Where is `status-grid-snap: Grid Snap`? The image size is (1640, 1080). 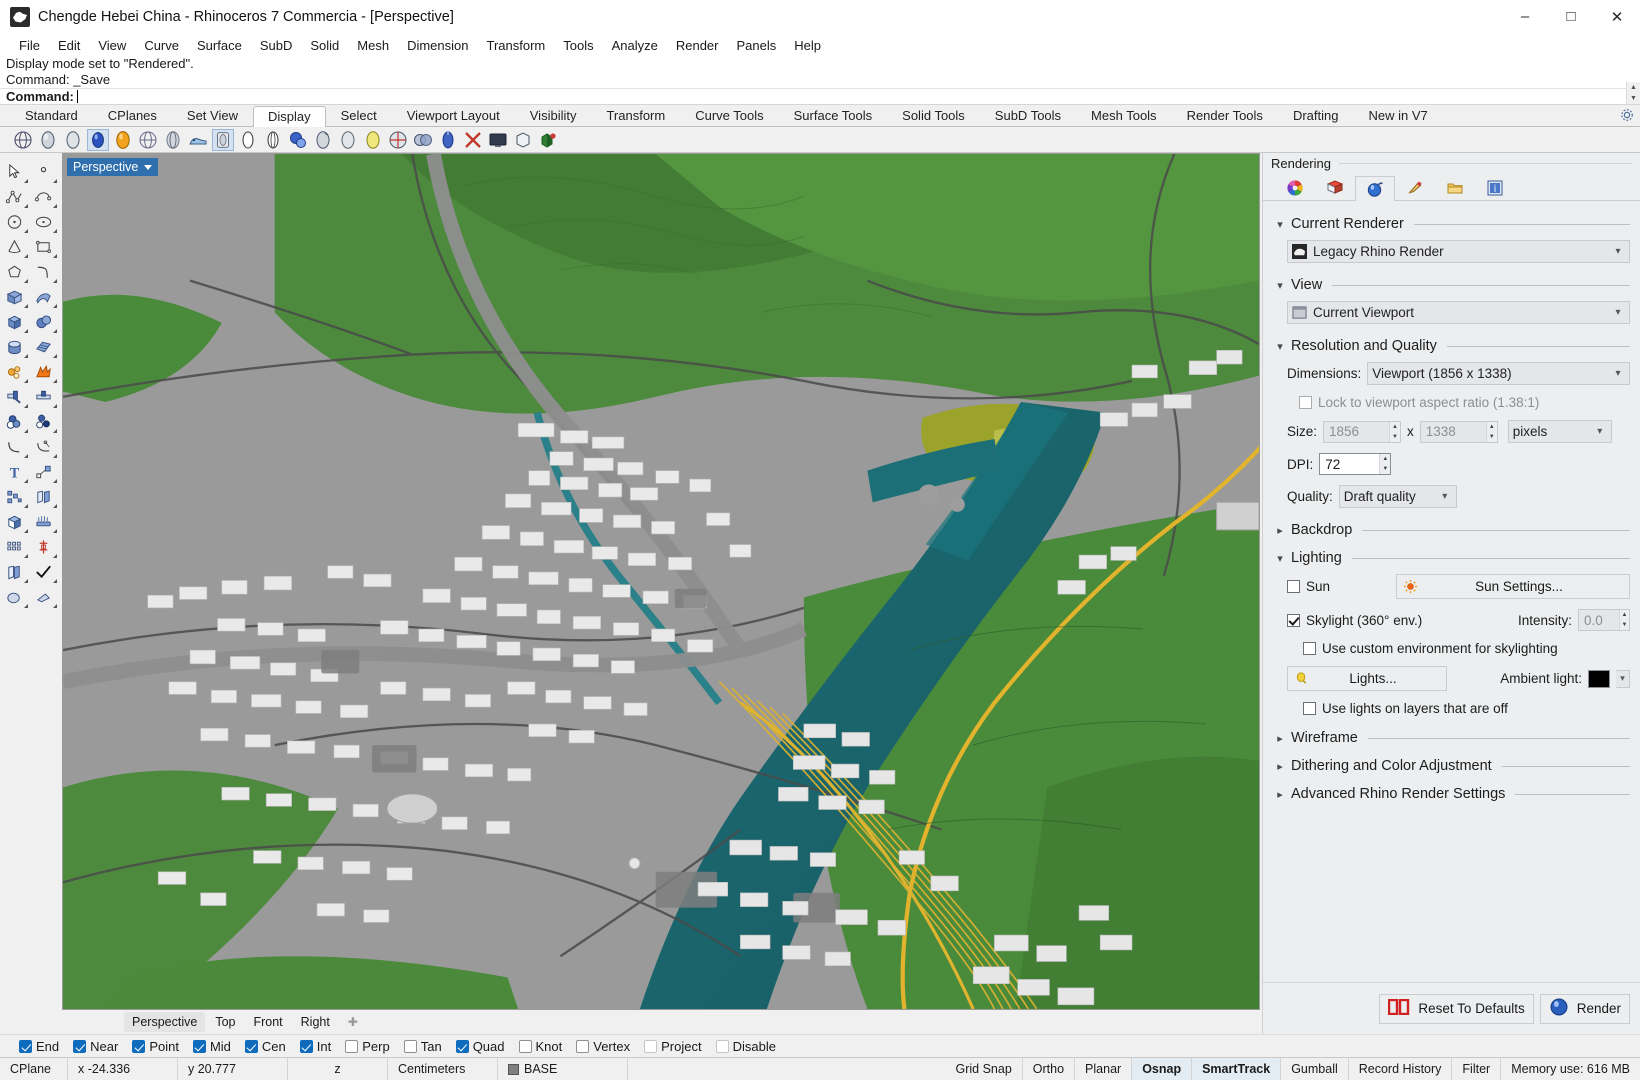 status-grid-snap: Grid Snap is located at coordinates (984, 1069).